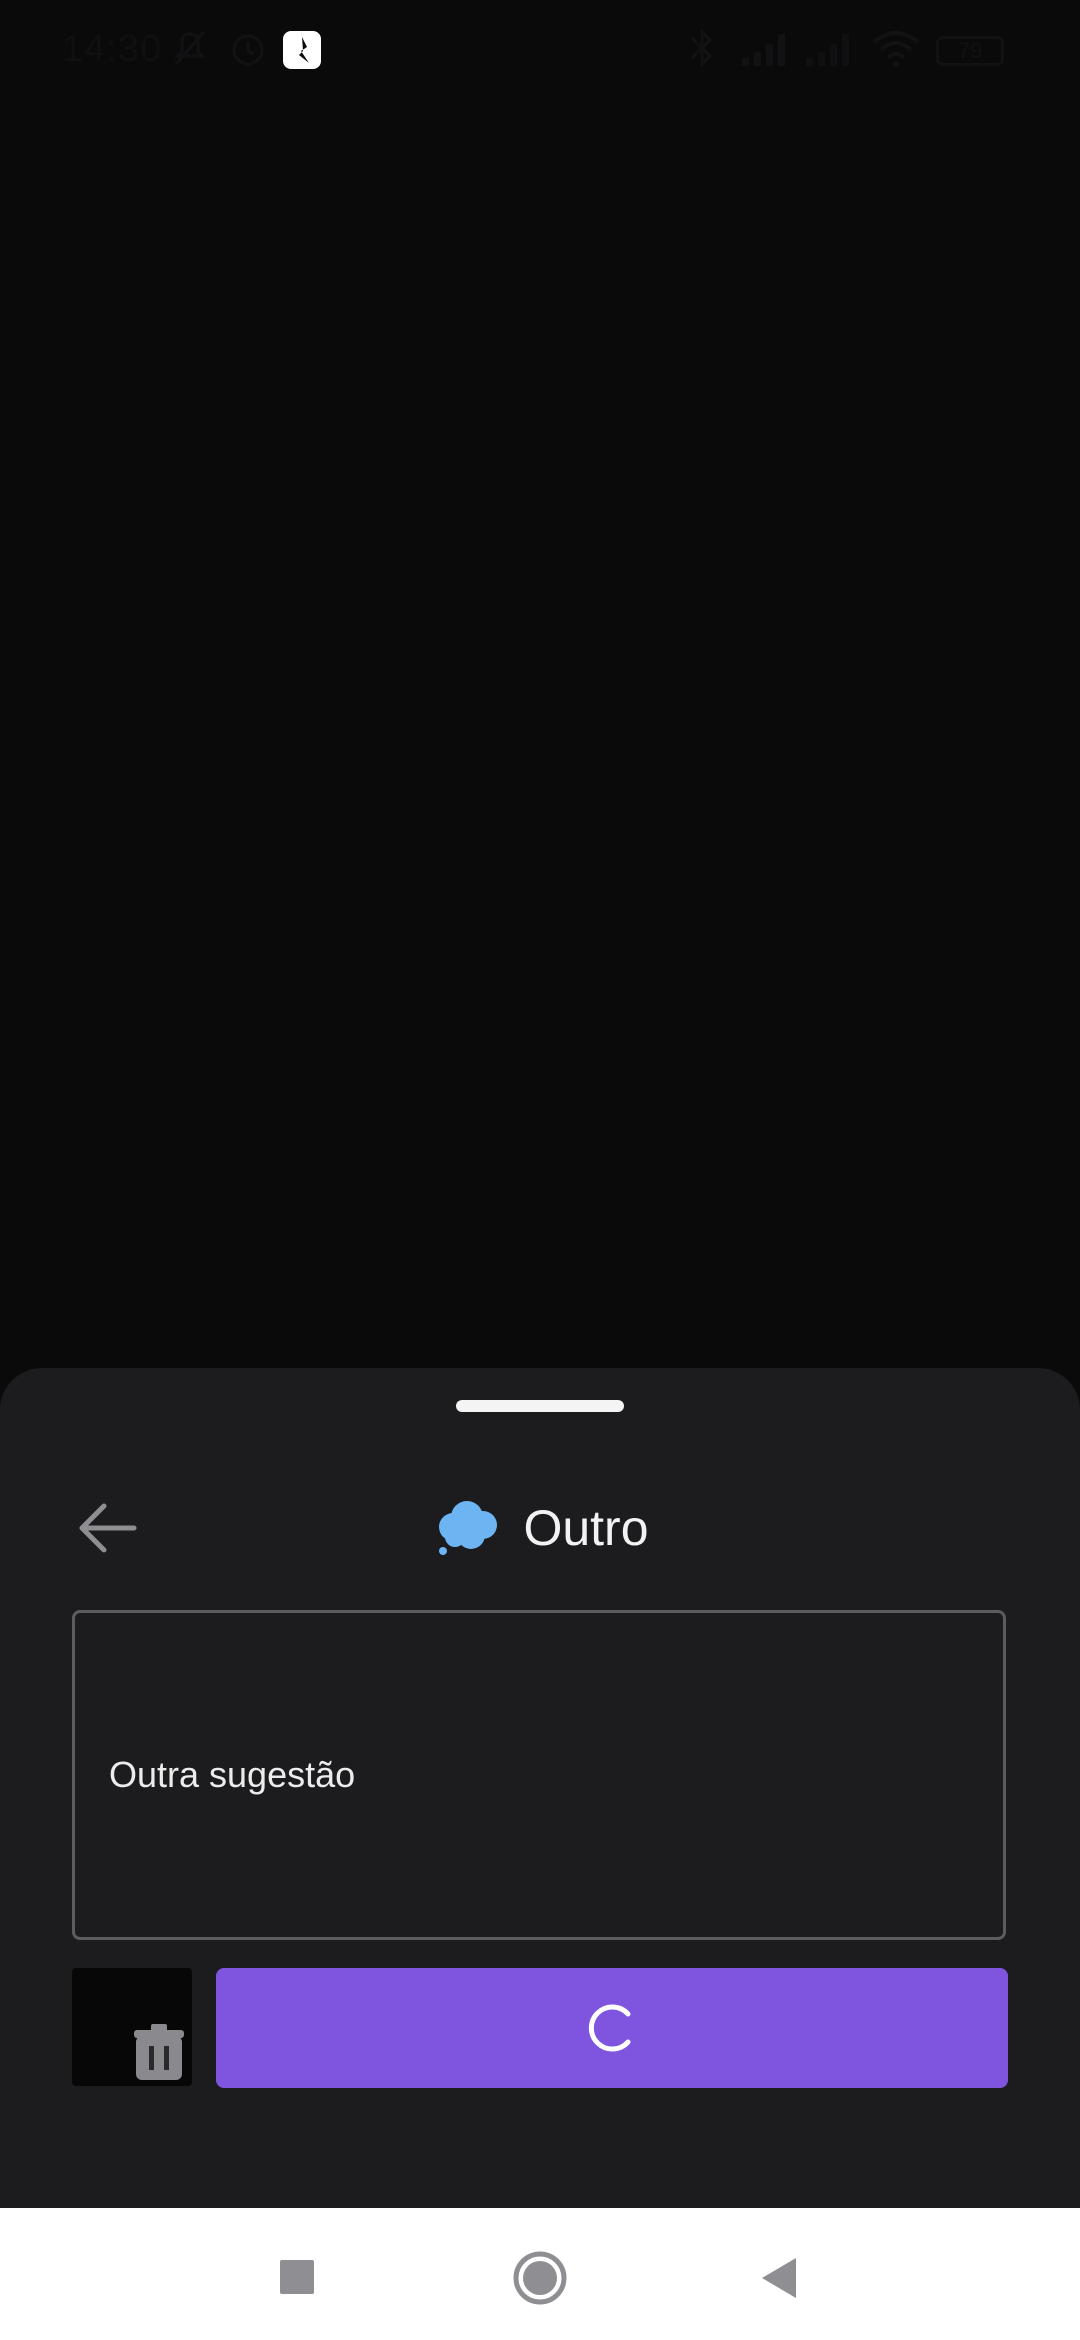 This screenshot has height=2340, width=1080. I want to click on home-button, so click(540, 2278).